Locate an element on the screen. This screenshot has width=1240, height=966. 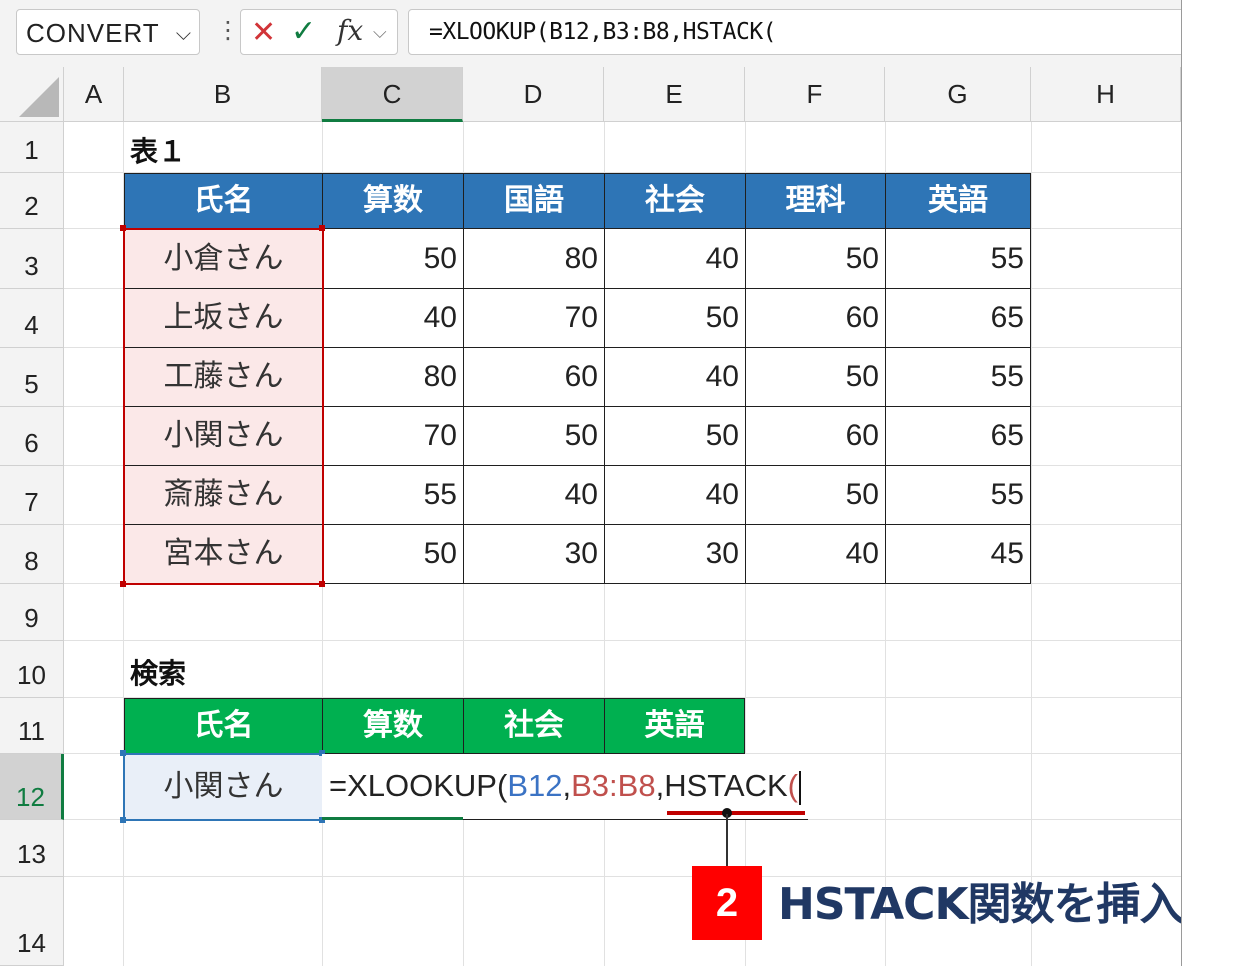
name-box-value: CONVERT is located at coordinates (93, 33).